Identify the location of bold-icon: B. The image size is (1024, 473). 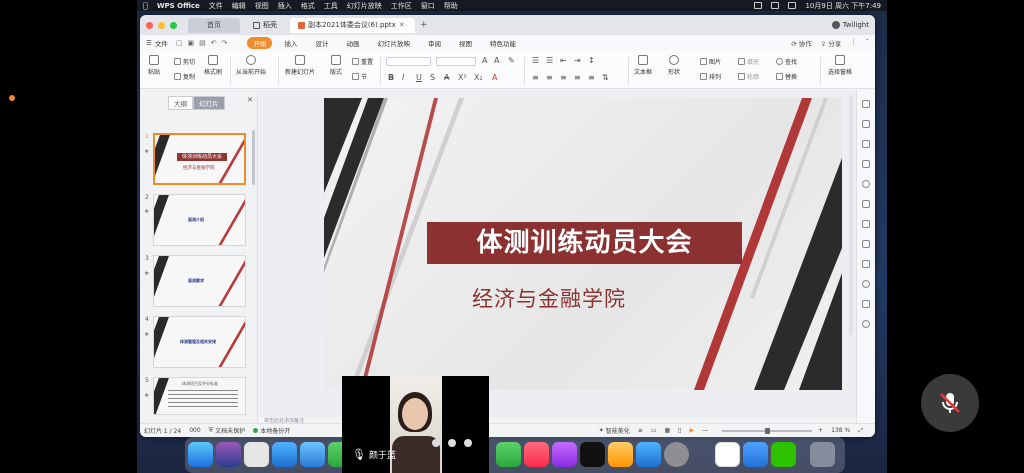
(391, 77).